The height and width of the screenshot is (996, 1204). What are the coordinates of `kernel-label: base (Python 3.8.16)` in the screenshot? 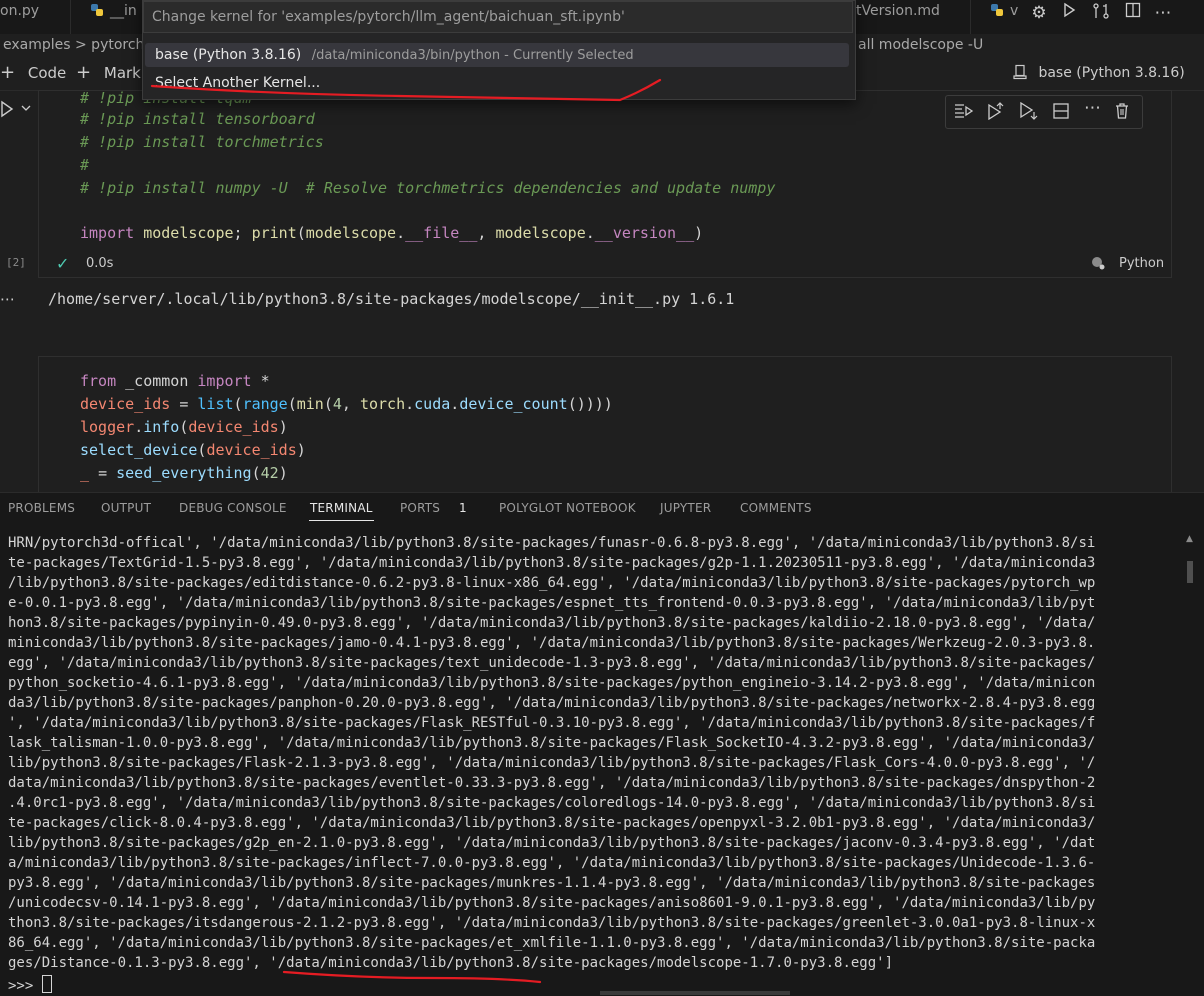 It's located at (1111, 73).